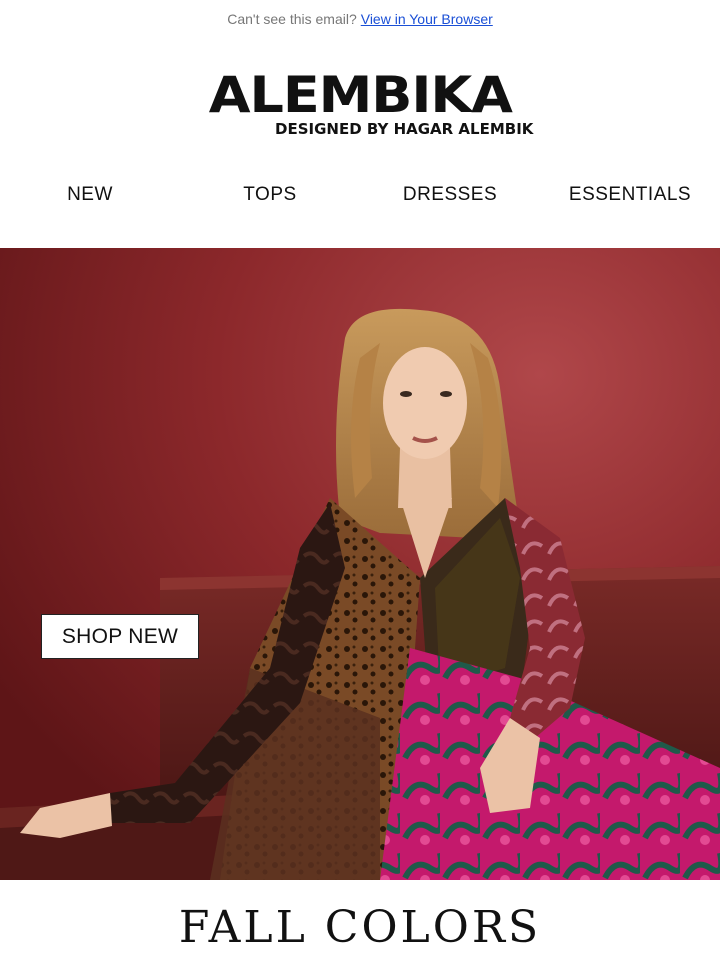 This screenshot has width=720, height=960. Describe the element at coordinates (360, 927) in the screenshot. I see `section-title: FALL COLORS` at that location.